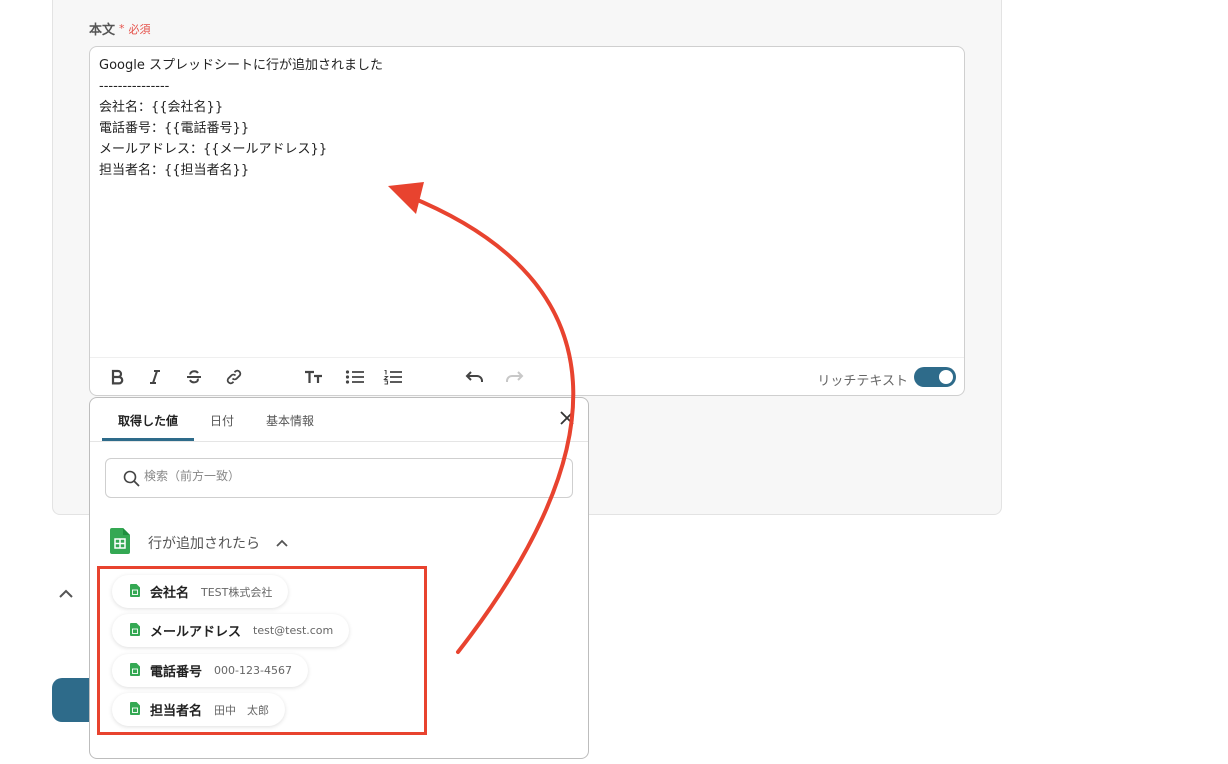  What do you see at coordinates (222, 420) in the screenshot?
I see `tab-date: 日付` at bounding box center [222, 420].